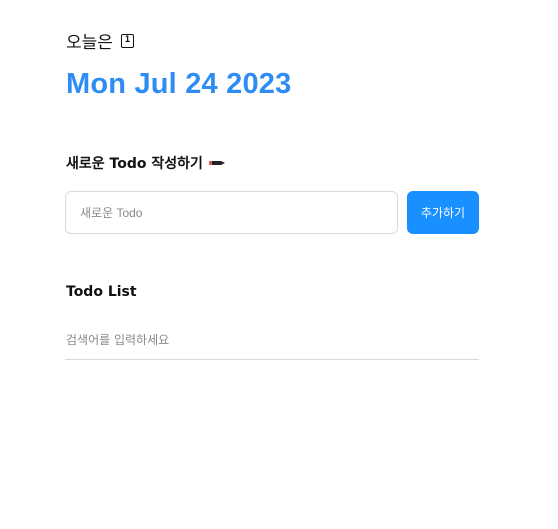 The image size is (558, 529). I want to click on today-label: 오늘은, so click(89, 43).